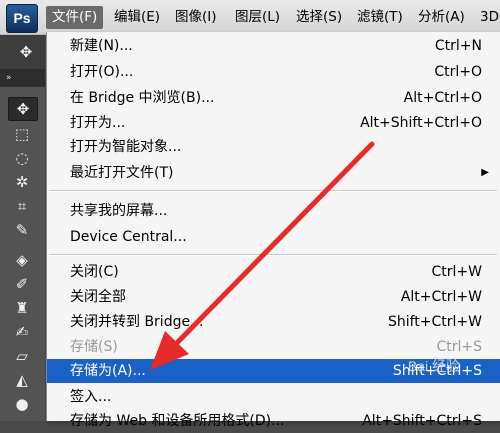 The image size is (500, 433). I want to click on menu-item-close-and-go-to-bridge: 关闭并转到 Bridge... Shift+Ctrl+W, so click(273, 322).